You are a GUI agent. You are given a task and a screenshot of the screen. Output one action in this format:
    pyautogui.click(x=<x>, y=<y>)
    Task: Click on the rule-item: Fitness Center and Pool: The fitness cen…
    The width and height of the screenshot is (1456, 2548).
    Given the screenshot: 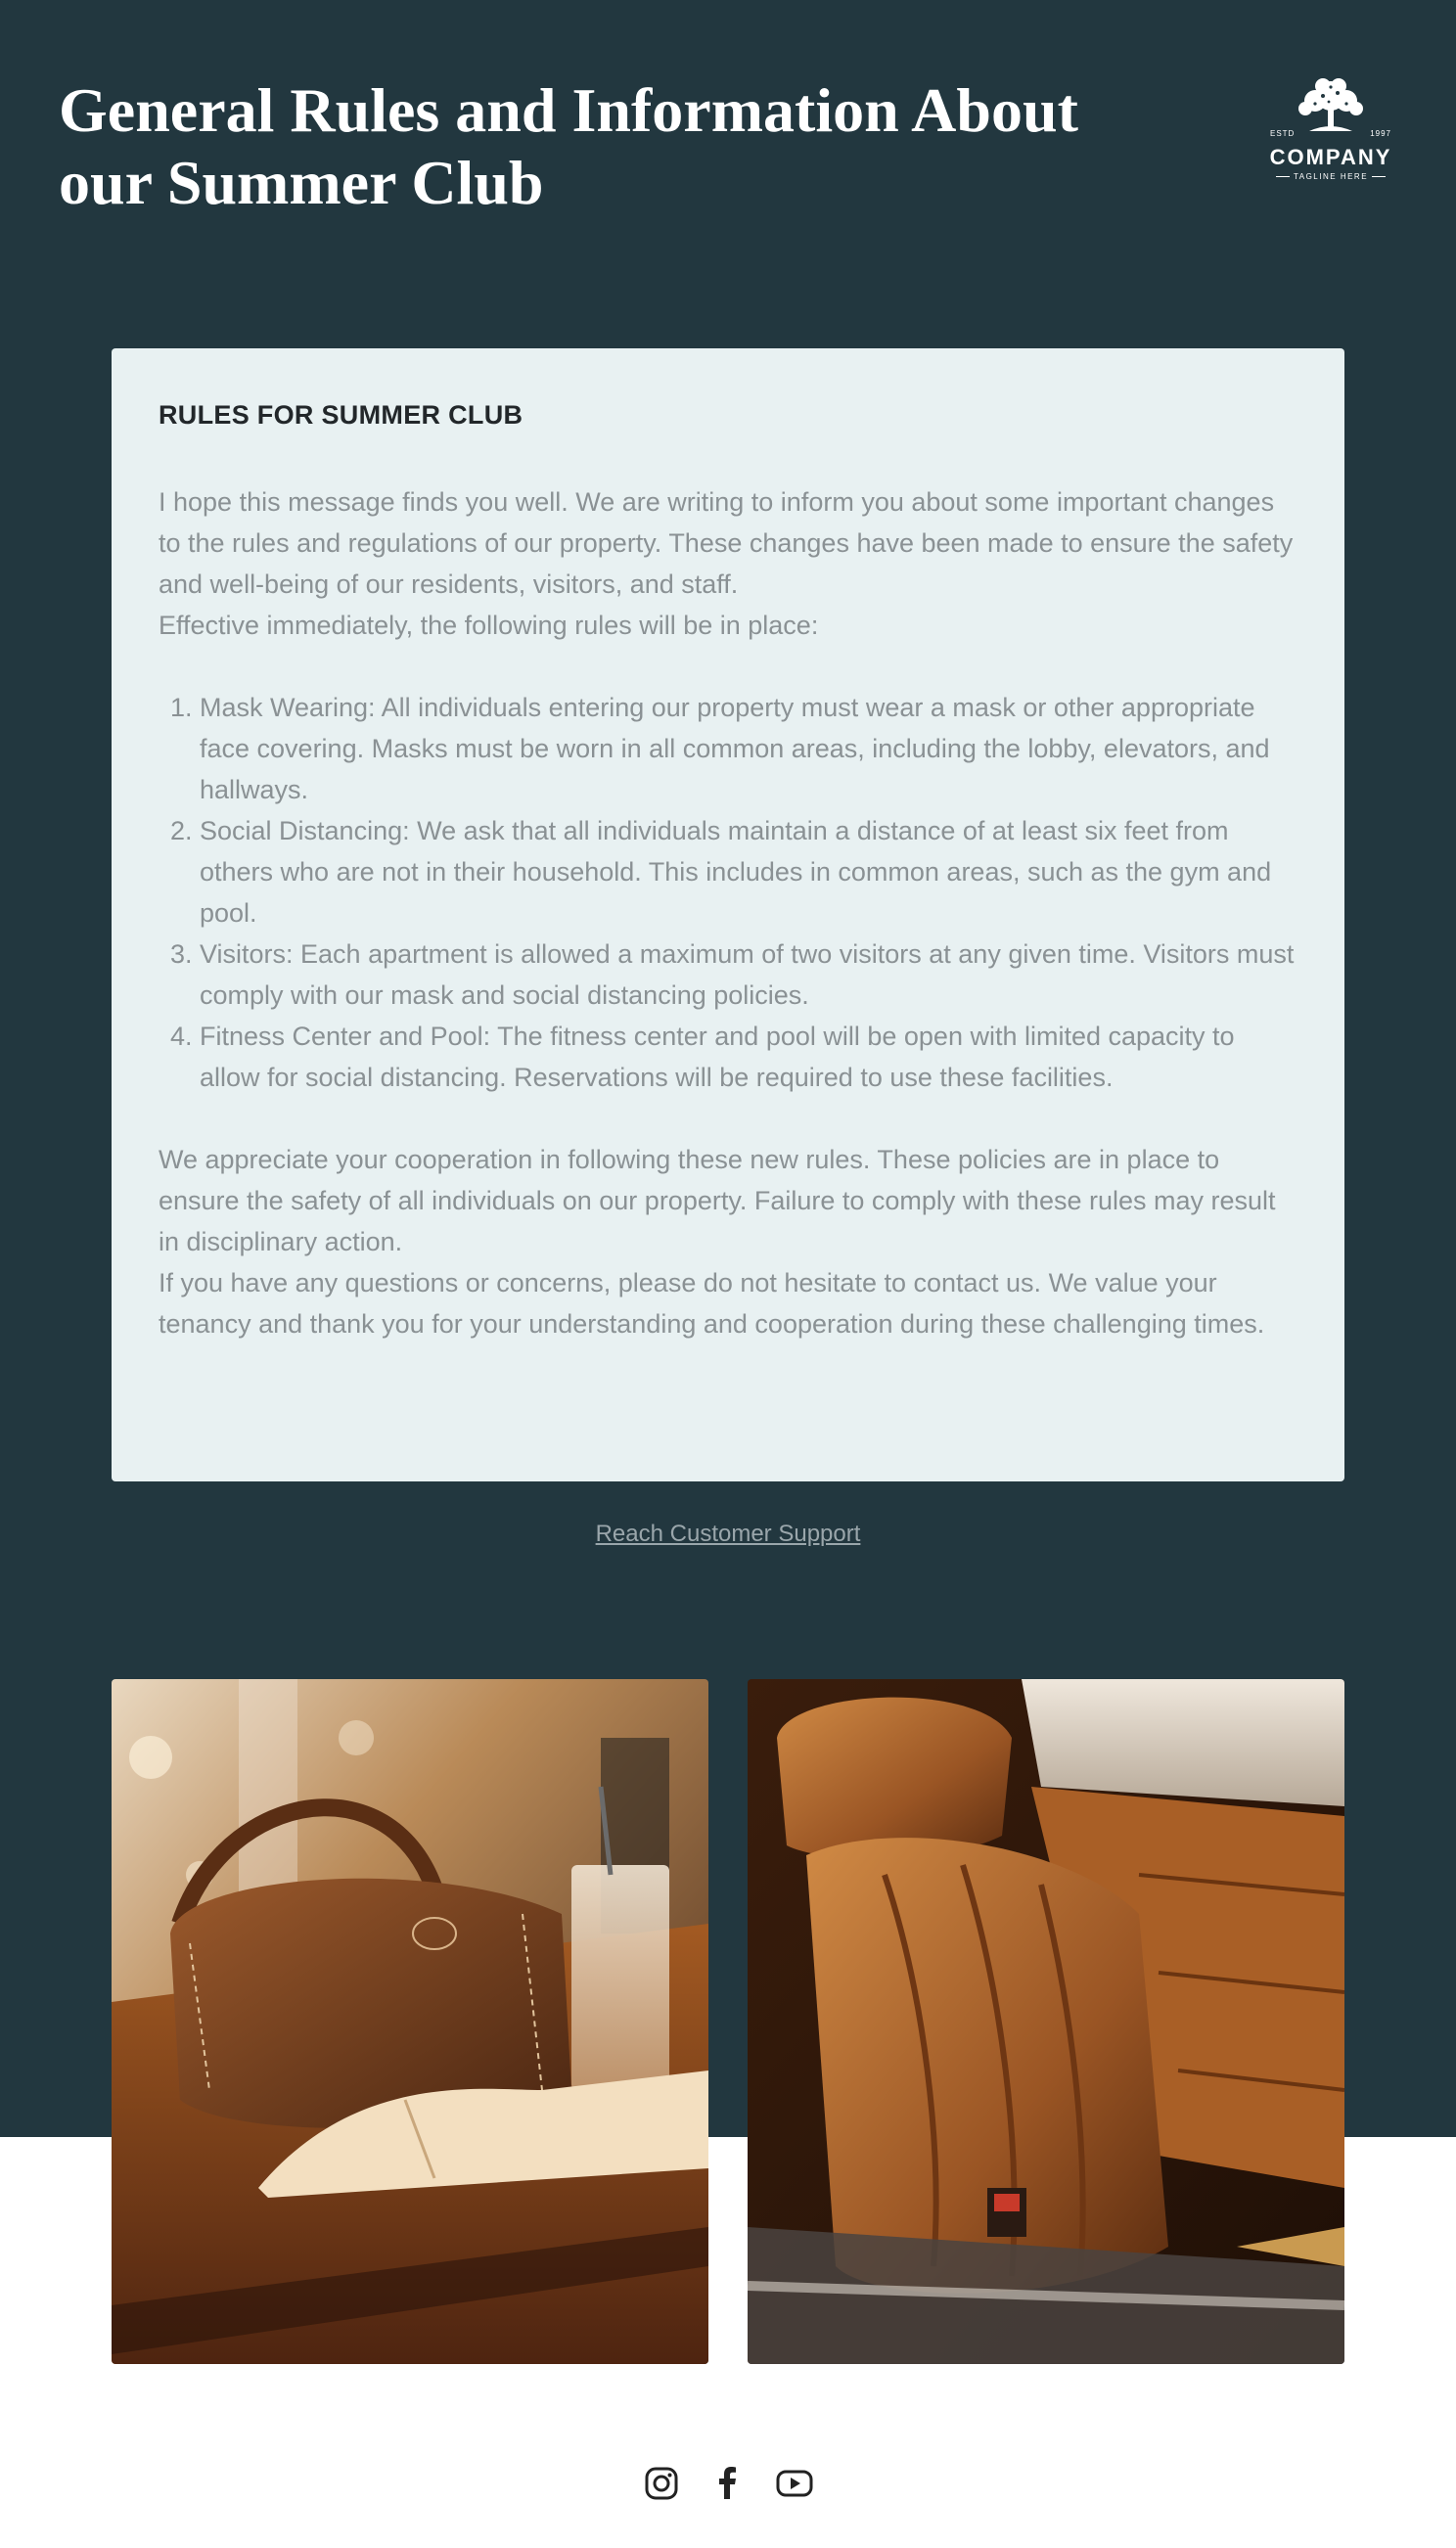 What is the action you would take?
    pyautogui.click(x=748, y=1057)
    